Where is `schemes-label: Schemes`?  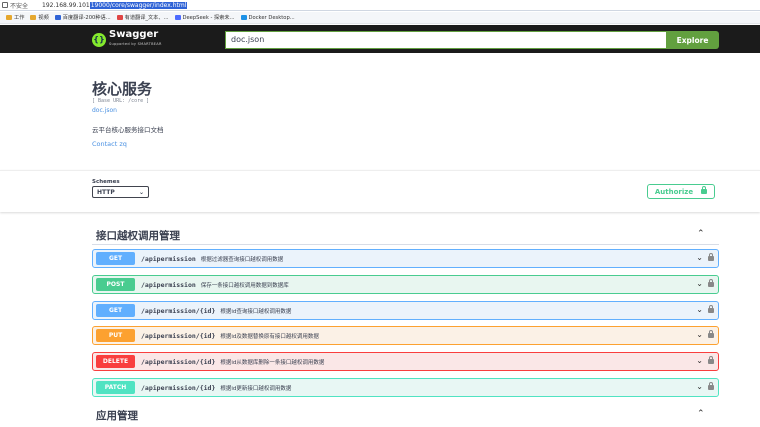
schemes-label: Schemes is located at coordinates (106, 182).